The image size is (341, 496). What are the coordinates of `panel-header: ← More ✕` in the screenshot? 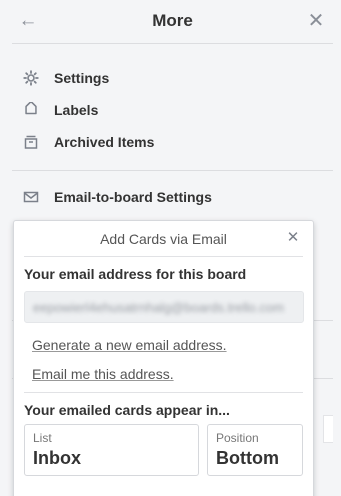 It's located at (172, 22).